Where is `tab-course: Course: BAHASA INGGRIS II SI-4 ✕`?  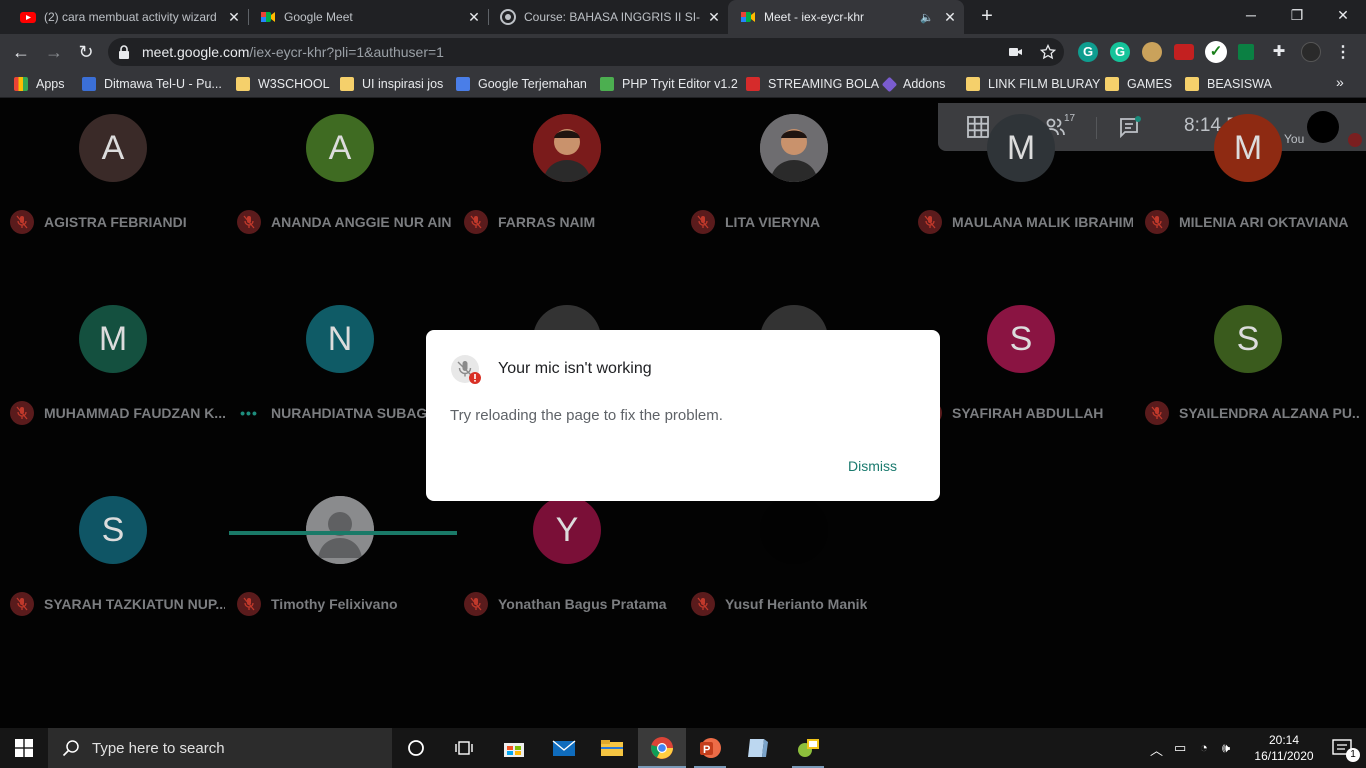
tab-course: Course: BAHASA INGGRIS II SI-4 ✕ is located at coordinates (608, 17).